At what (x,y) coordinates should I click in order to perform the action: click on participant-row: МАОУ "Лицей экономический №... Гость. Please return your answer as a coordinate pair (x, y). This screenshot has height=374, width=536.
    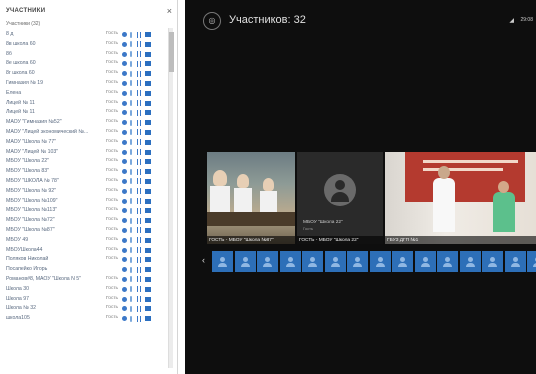
    Looking at the image, I should click on (86, 133).